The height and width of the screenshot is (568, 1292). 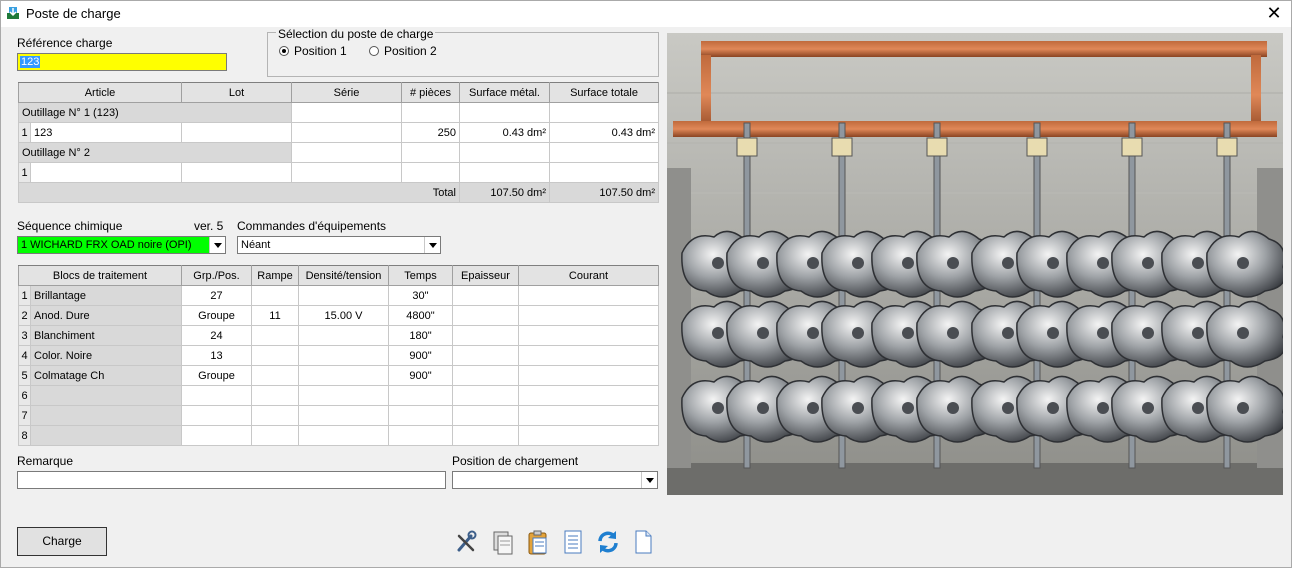 What do you see at coordinates (216, 275) in the screenshot?
I see `col-grp: Grp./Pos.` at bounding box center [216, 275].